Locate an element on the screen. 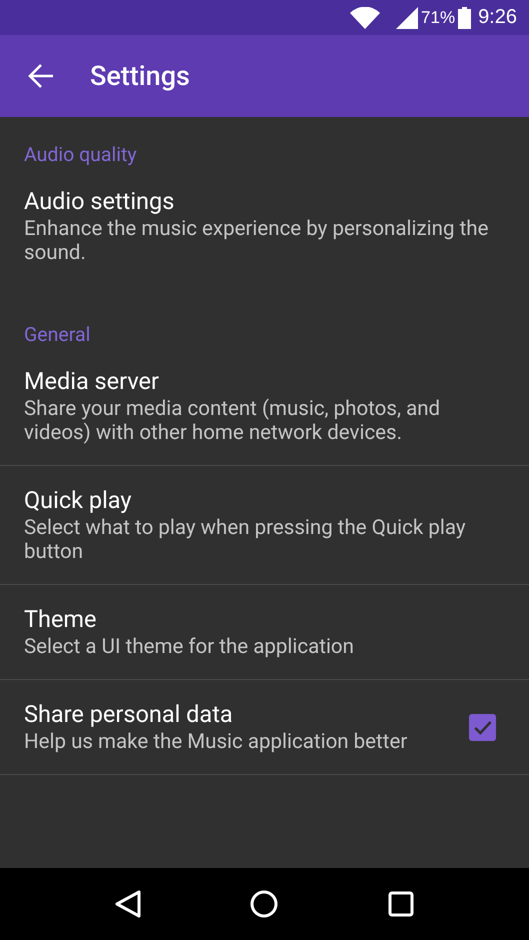  item-title: Theme is located at coordinates (61, 619).